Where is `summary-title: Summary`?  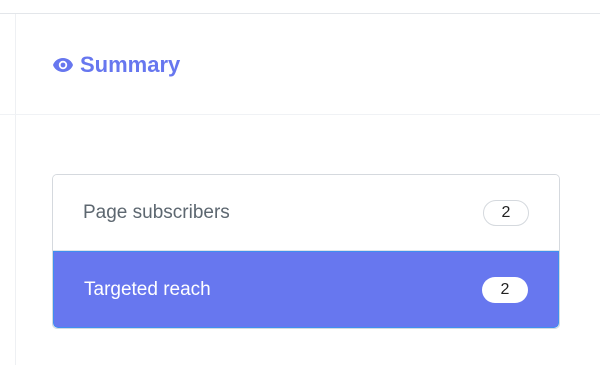
summary-title: Summary is located at coordinates (130, 64).